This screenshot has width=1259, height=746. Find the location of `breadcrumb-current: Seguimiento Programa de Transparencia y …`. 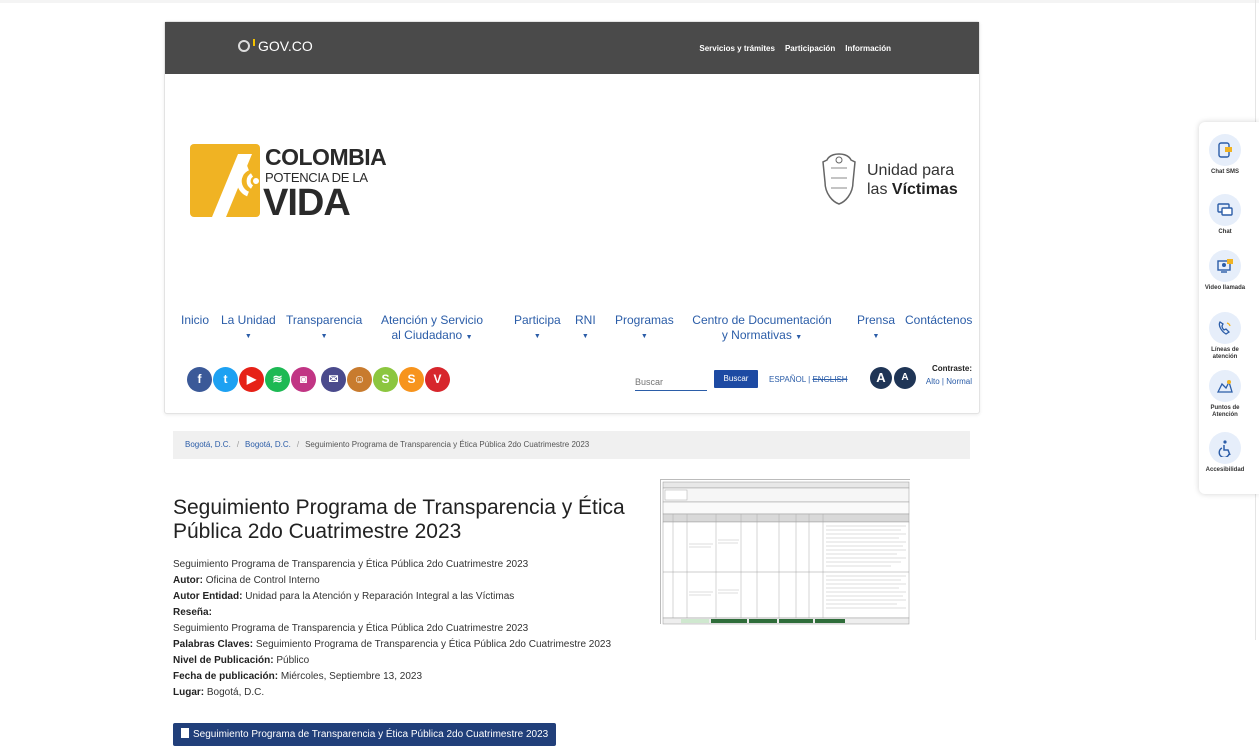

breadcrumb-current: Seguimiento Programa de Transparencia y … is located at coordinates (447, 444).